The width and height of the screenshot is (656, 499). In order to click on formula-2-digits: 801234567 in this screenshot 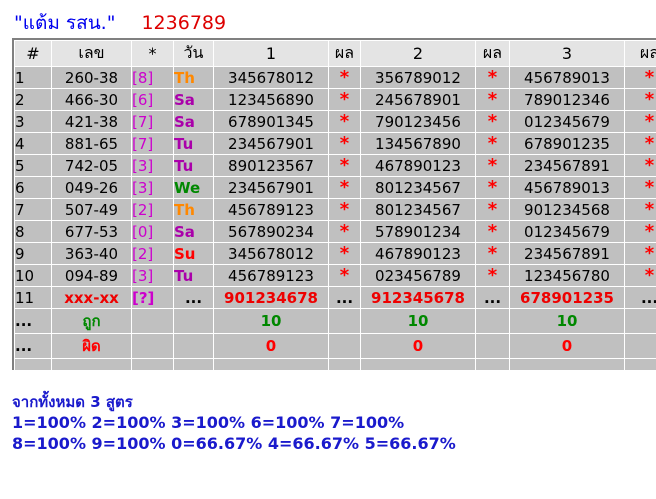, I will do `click(418, 187)`.